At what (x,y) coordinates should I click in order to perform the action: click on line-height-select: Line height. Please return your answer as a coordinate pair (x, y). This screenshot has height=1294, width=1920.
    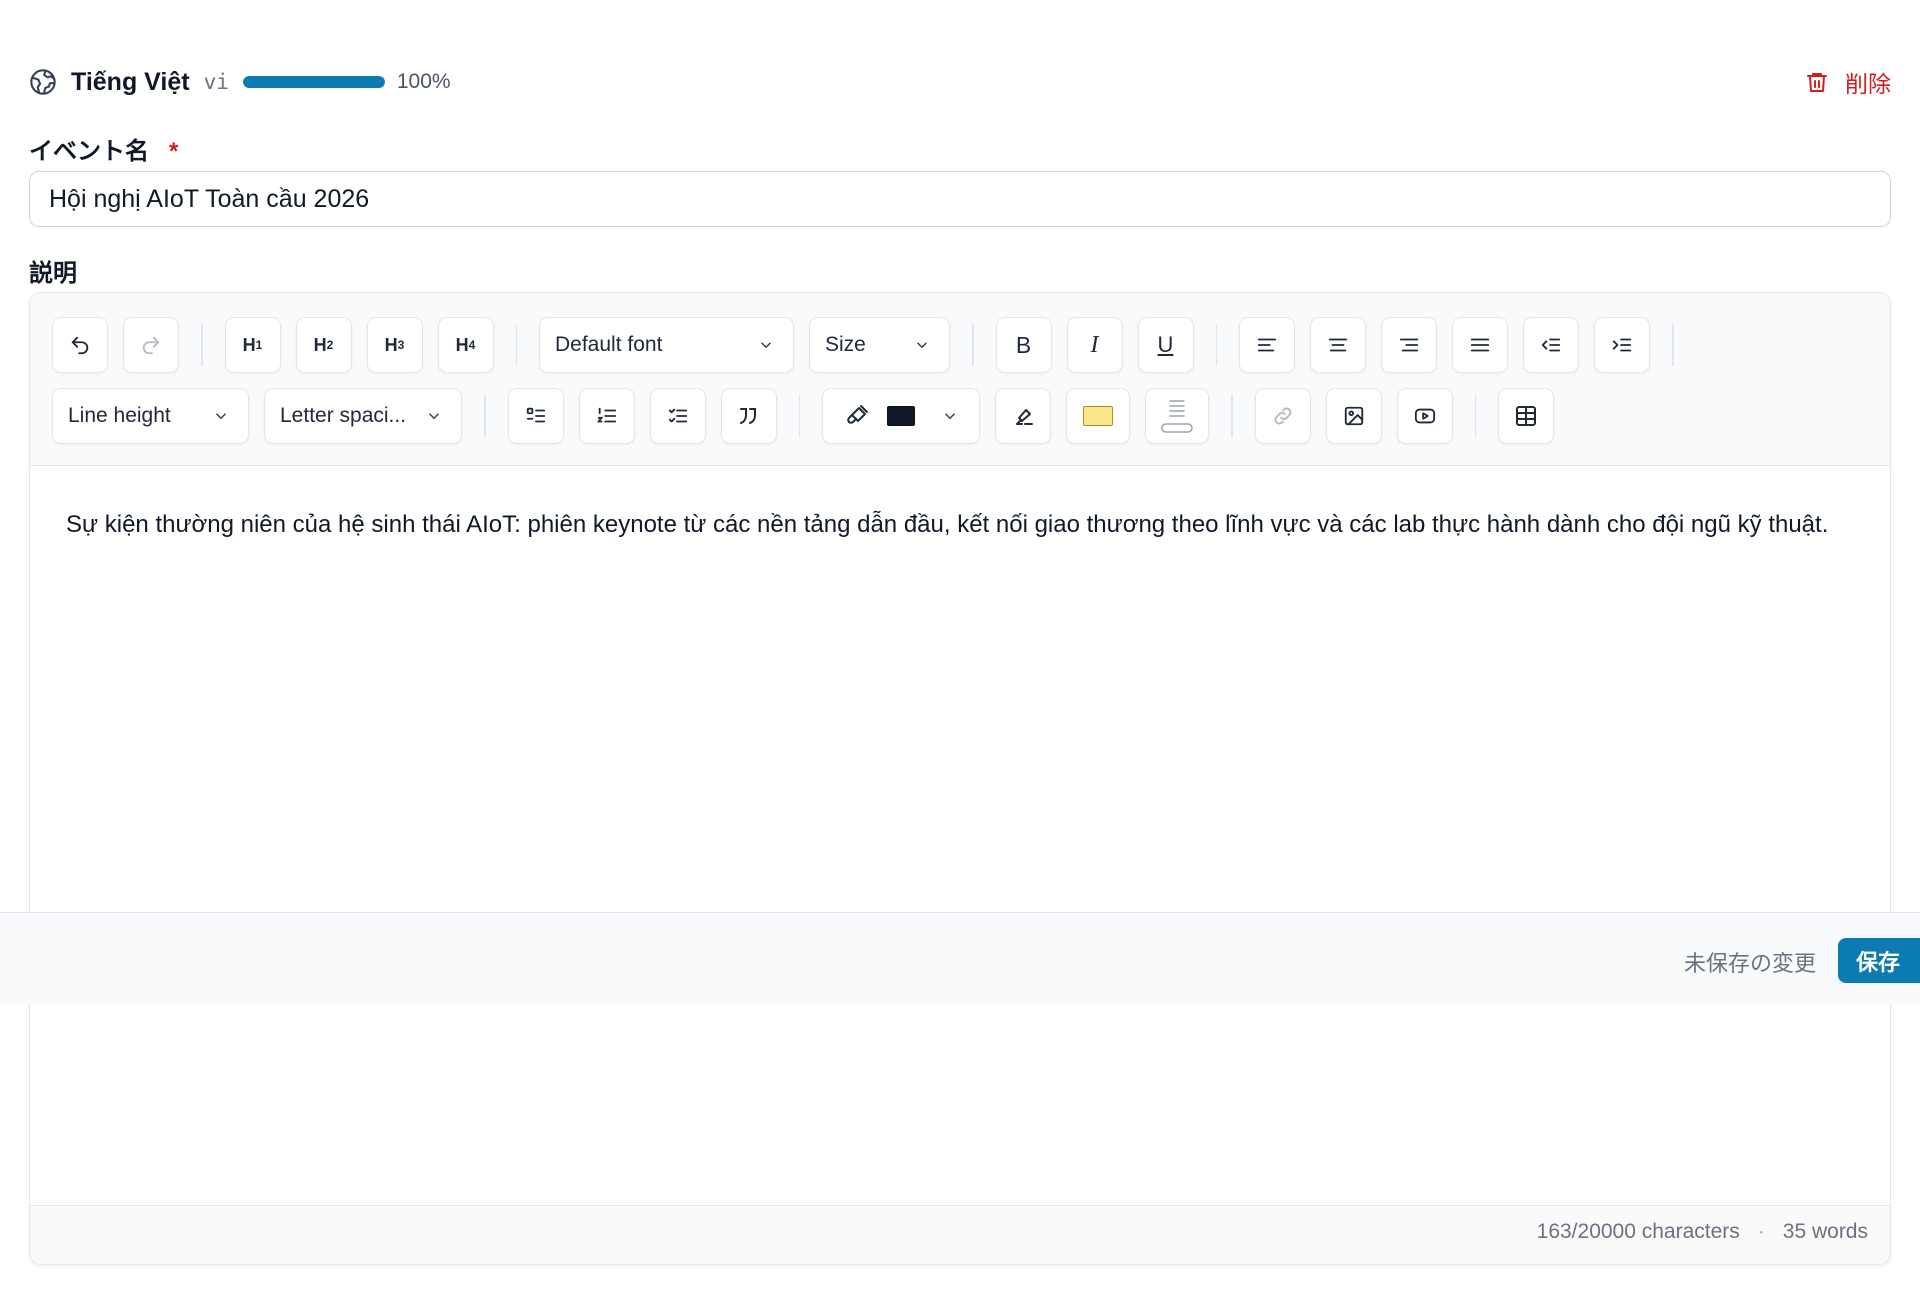
    Looking at the image, I should click on (150, 416).